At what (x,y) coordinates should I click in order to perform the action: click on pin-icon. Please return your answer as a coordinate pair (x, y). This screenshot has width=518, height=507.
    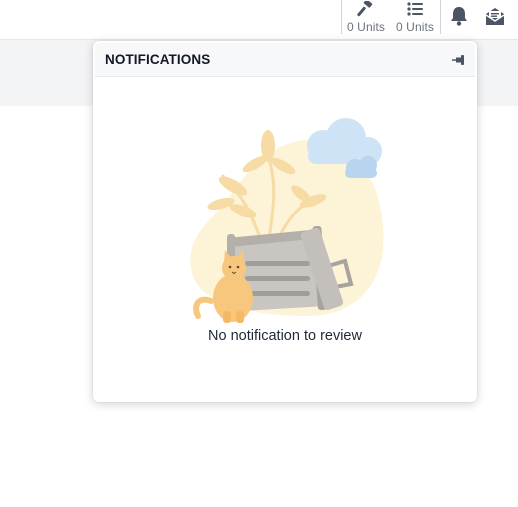
    Looking at the image, I should click on (460, 60).